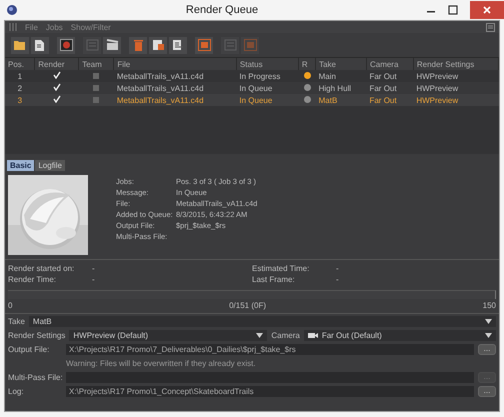 This screenshot has height=417, width=504. What do you see at coordinates (281, 268) in the screenshot?
I see `stat-label: Estimated Time:` at bounding box center [281, 268].